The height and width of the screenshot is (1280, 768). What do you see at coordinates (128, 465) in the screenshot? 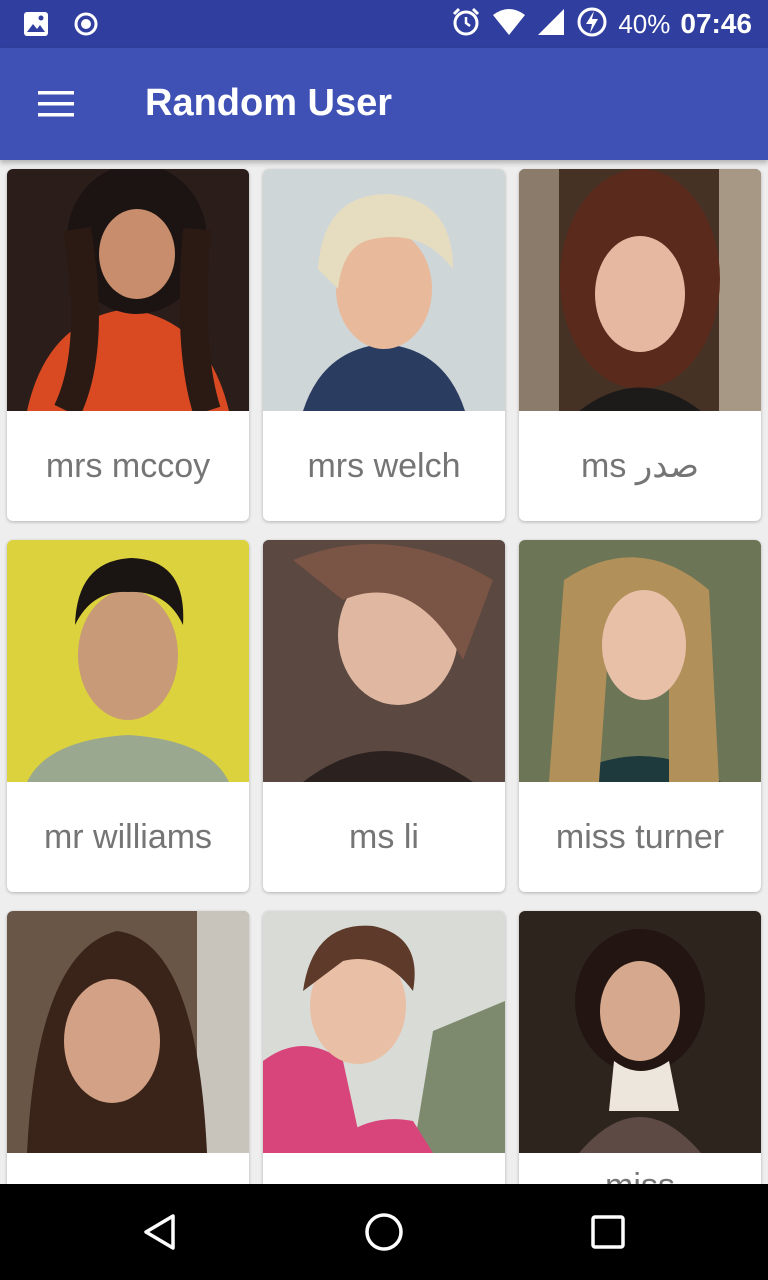
I see `user-name: mrs mccoy` at bounding box center [128, 465].